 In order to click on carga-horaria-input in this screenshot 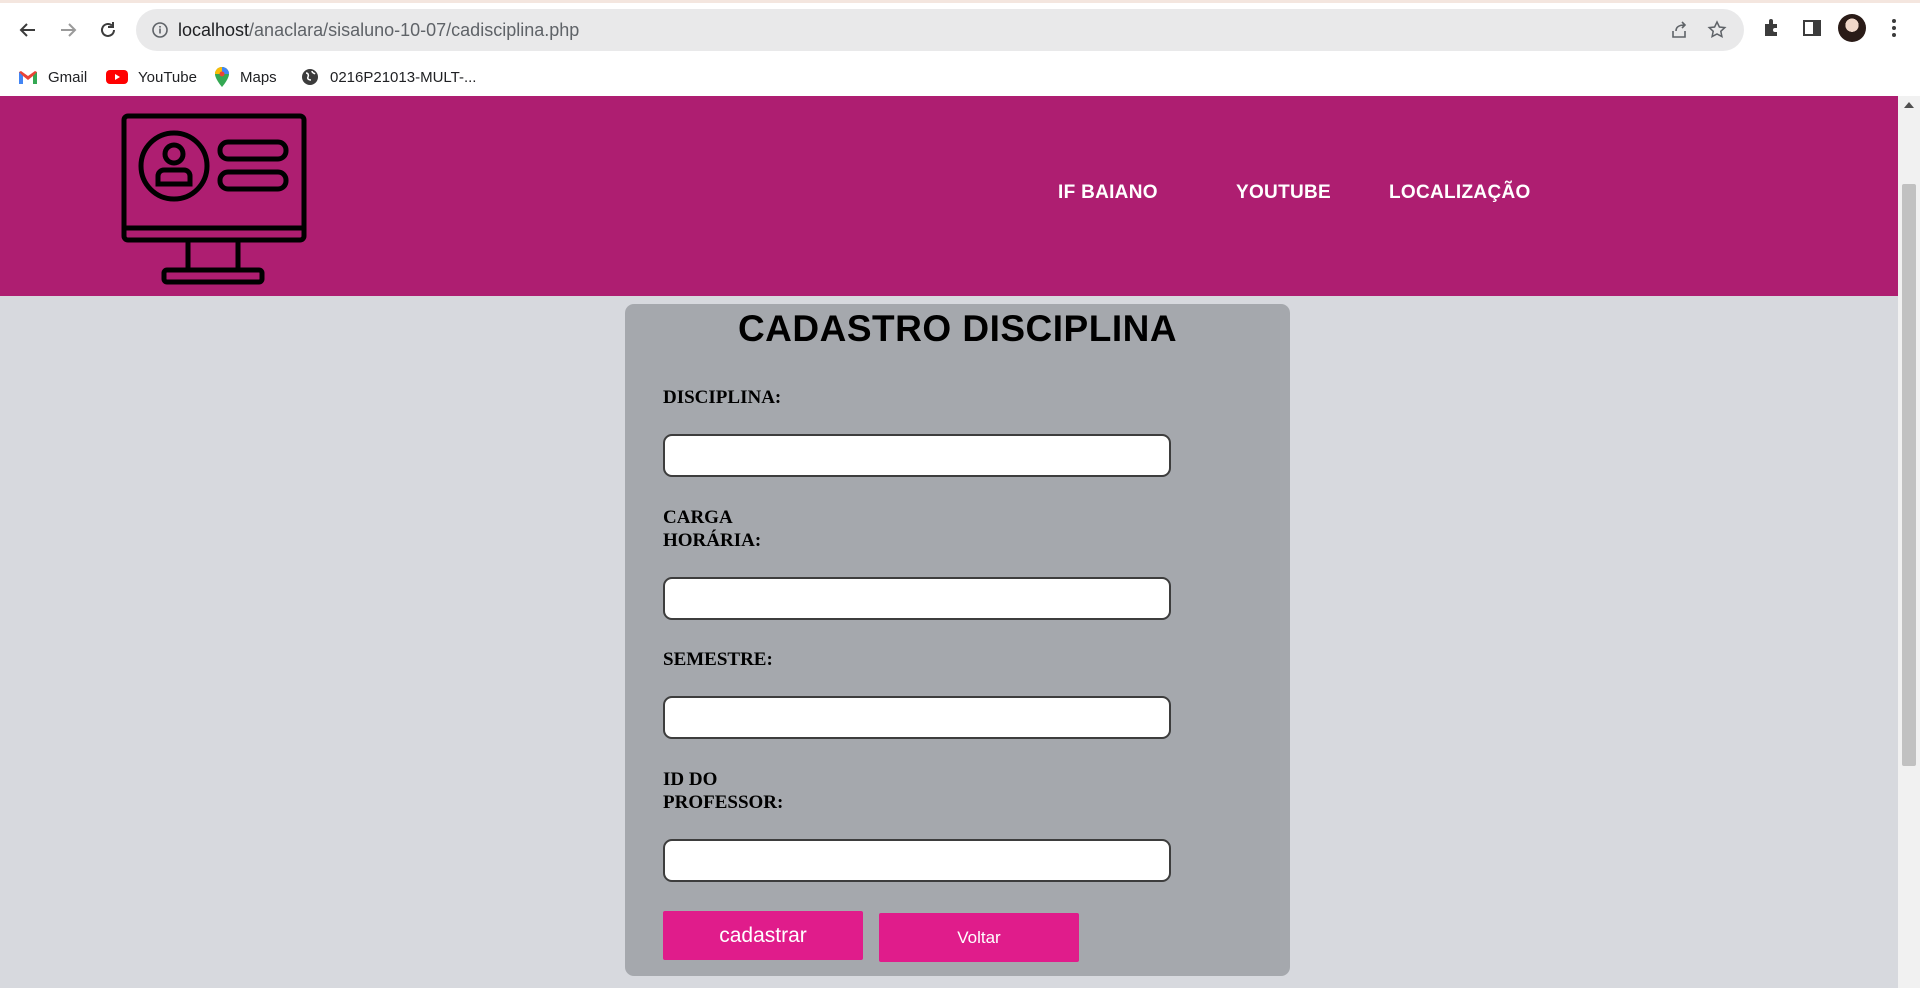, I will do `click(917, 598)`.